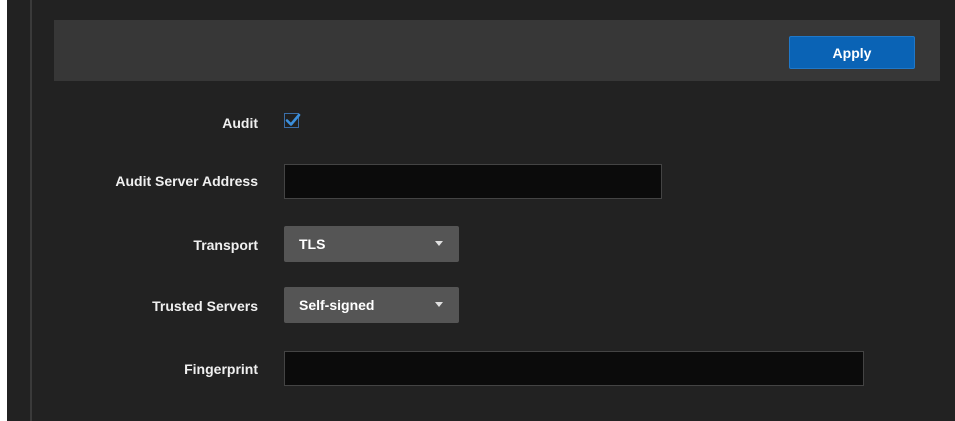  I want to click on audit-checkbox, so click(292, 120).